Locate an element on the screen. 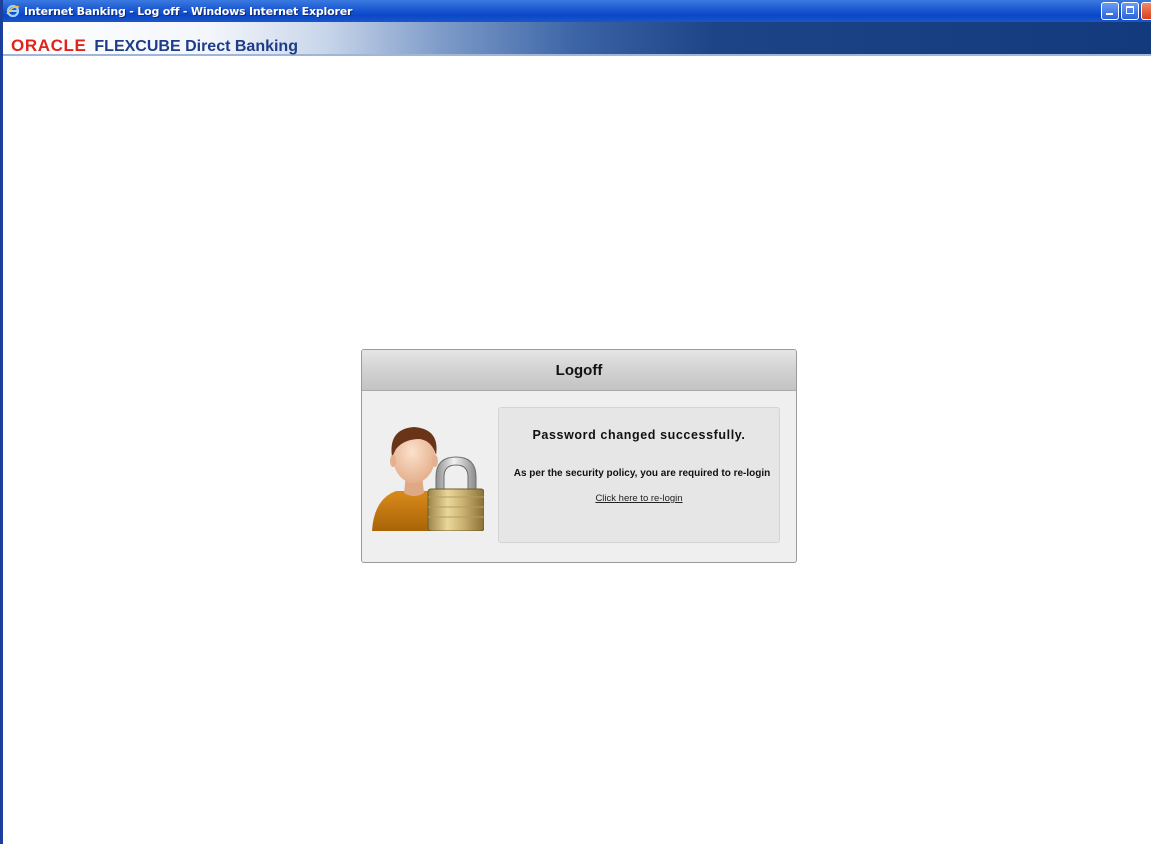  relogin-link: Click here to re-login is located at coordinates (639, 498).